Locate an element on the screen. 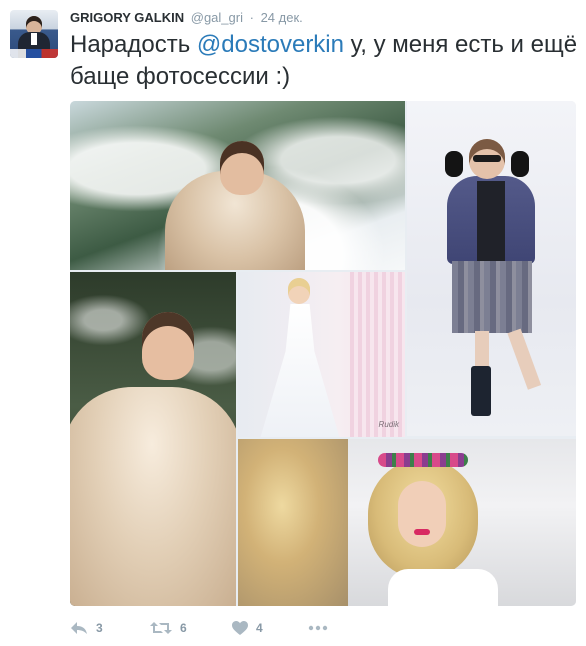  mention-link: @dostoverkin is located at coordinates (270, 44).